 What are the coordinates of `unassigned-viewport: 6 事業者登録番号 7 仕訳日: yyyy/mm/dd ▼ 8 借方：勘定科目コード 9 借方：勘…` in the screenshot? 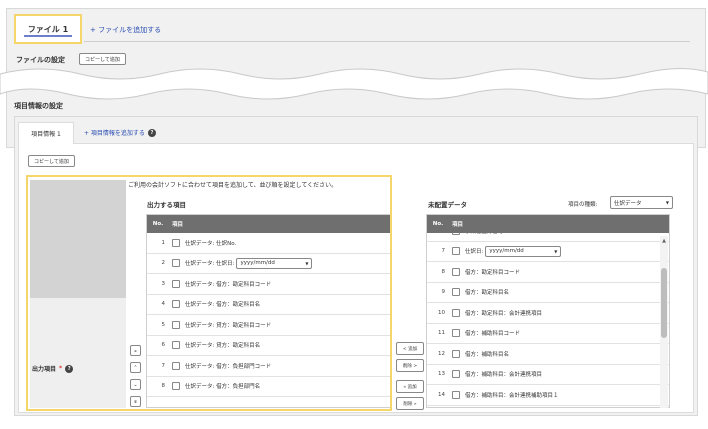 It's located at (548, 320).